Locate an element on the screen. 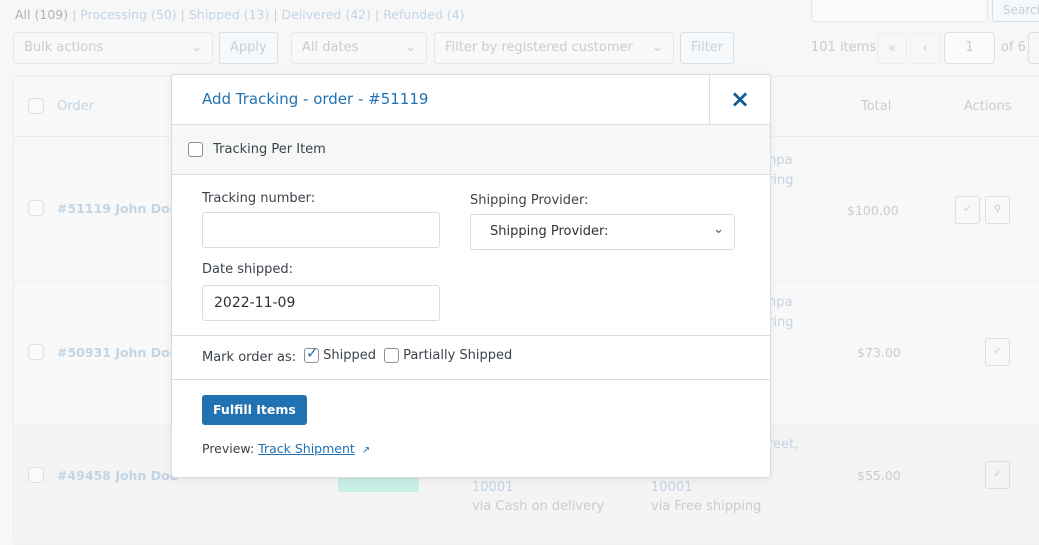 The image size is (1039, 545). count: (50) is located at coordinates (164, 14).